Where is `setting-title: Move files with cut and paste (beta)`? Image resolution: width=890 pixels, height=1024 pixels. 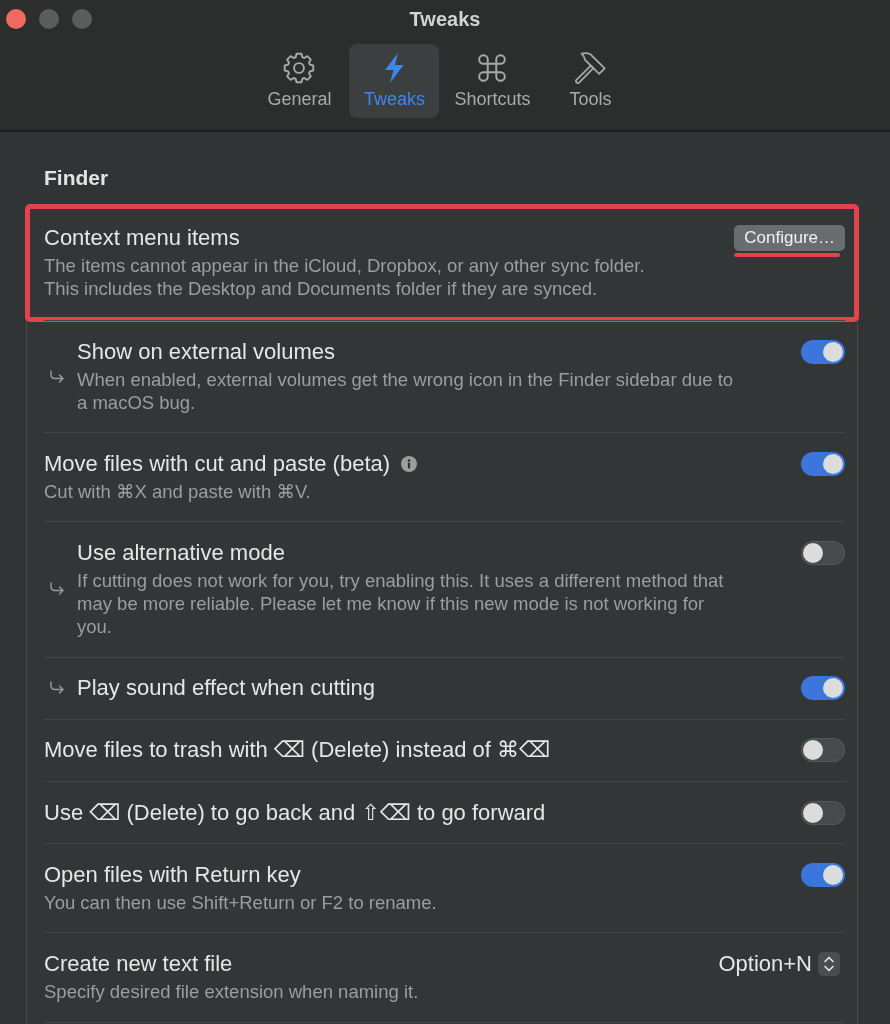
setting-title: Move files with cut and paste (beta) is located at coordinates (217, 463).